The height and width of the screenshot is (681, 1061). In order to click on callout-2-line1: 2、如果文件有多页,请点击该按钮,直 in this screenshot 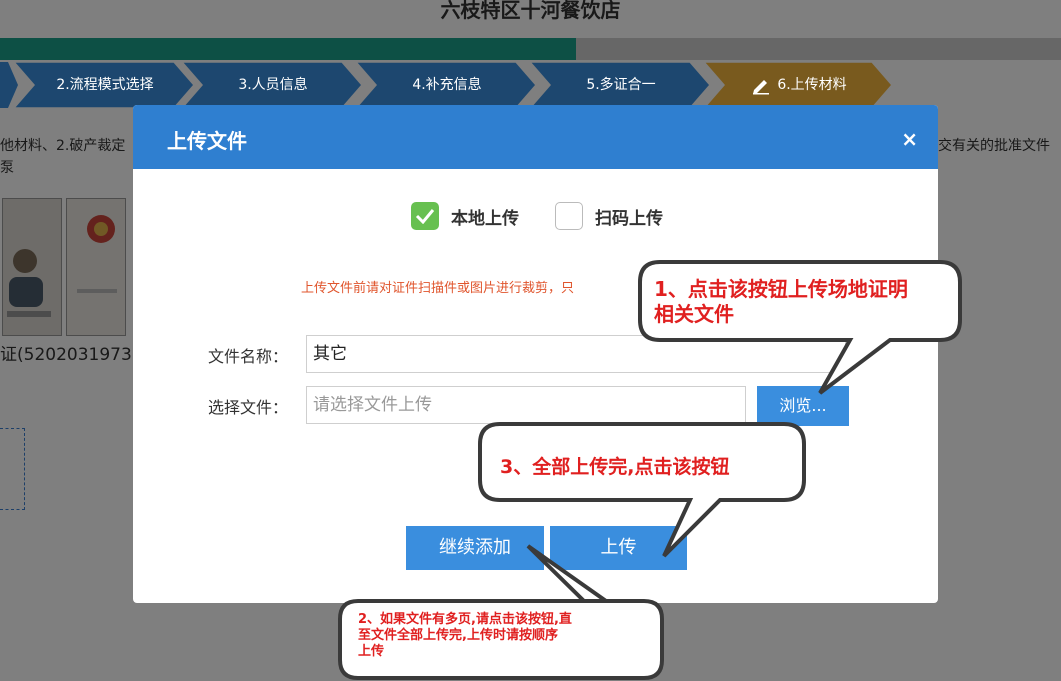, I will do `click(465, 619)`.